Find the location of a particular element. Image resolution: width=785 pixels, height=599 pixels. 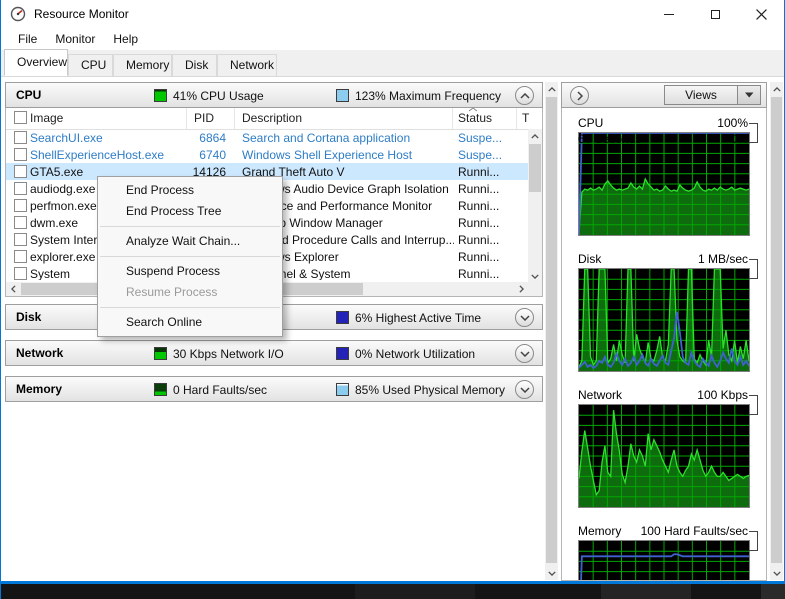

cpu-chart-x-label: 60 Seconds is located at coordinates (610, 139).